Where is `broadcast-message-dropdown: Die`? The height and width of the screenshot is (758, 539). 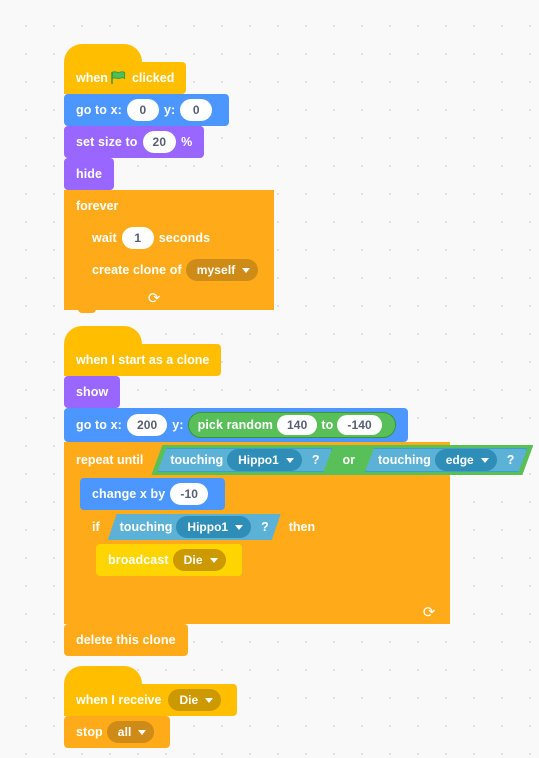 broadcast-message-dropdown: Die is located at coordinates (199, 560).